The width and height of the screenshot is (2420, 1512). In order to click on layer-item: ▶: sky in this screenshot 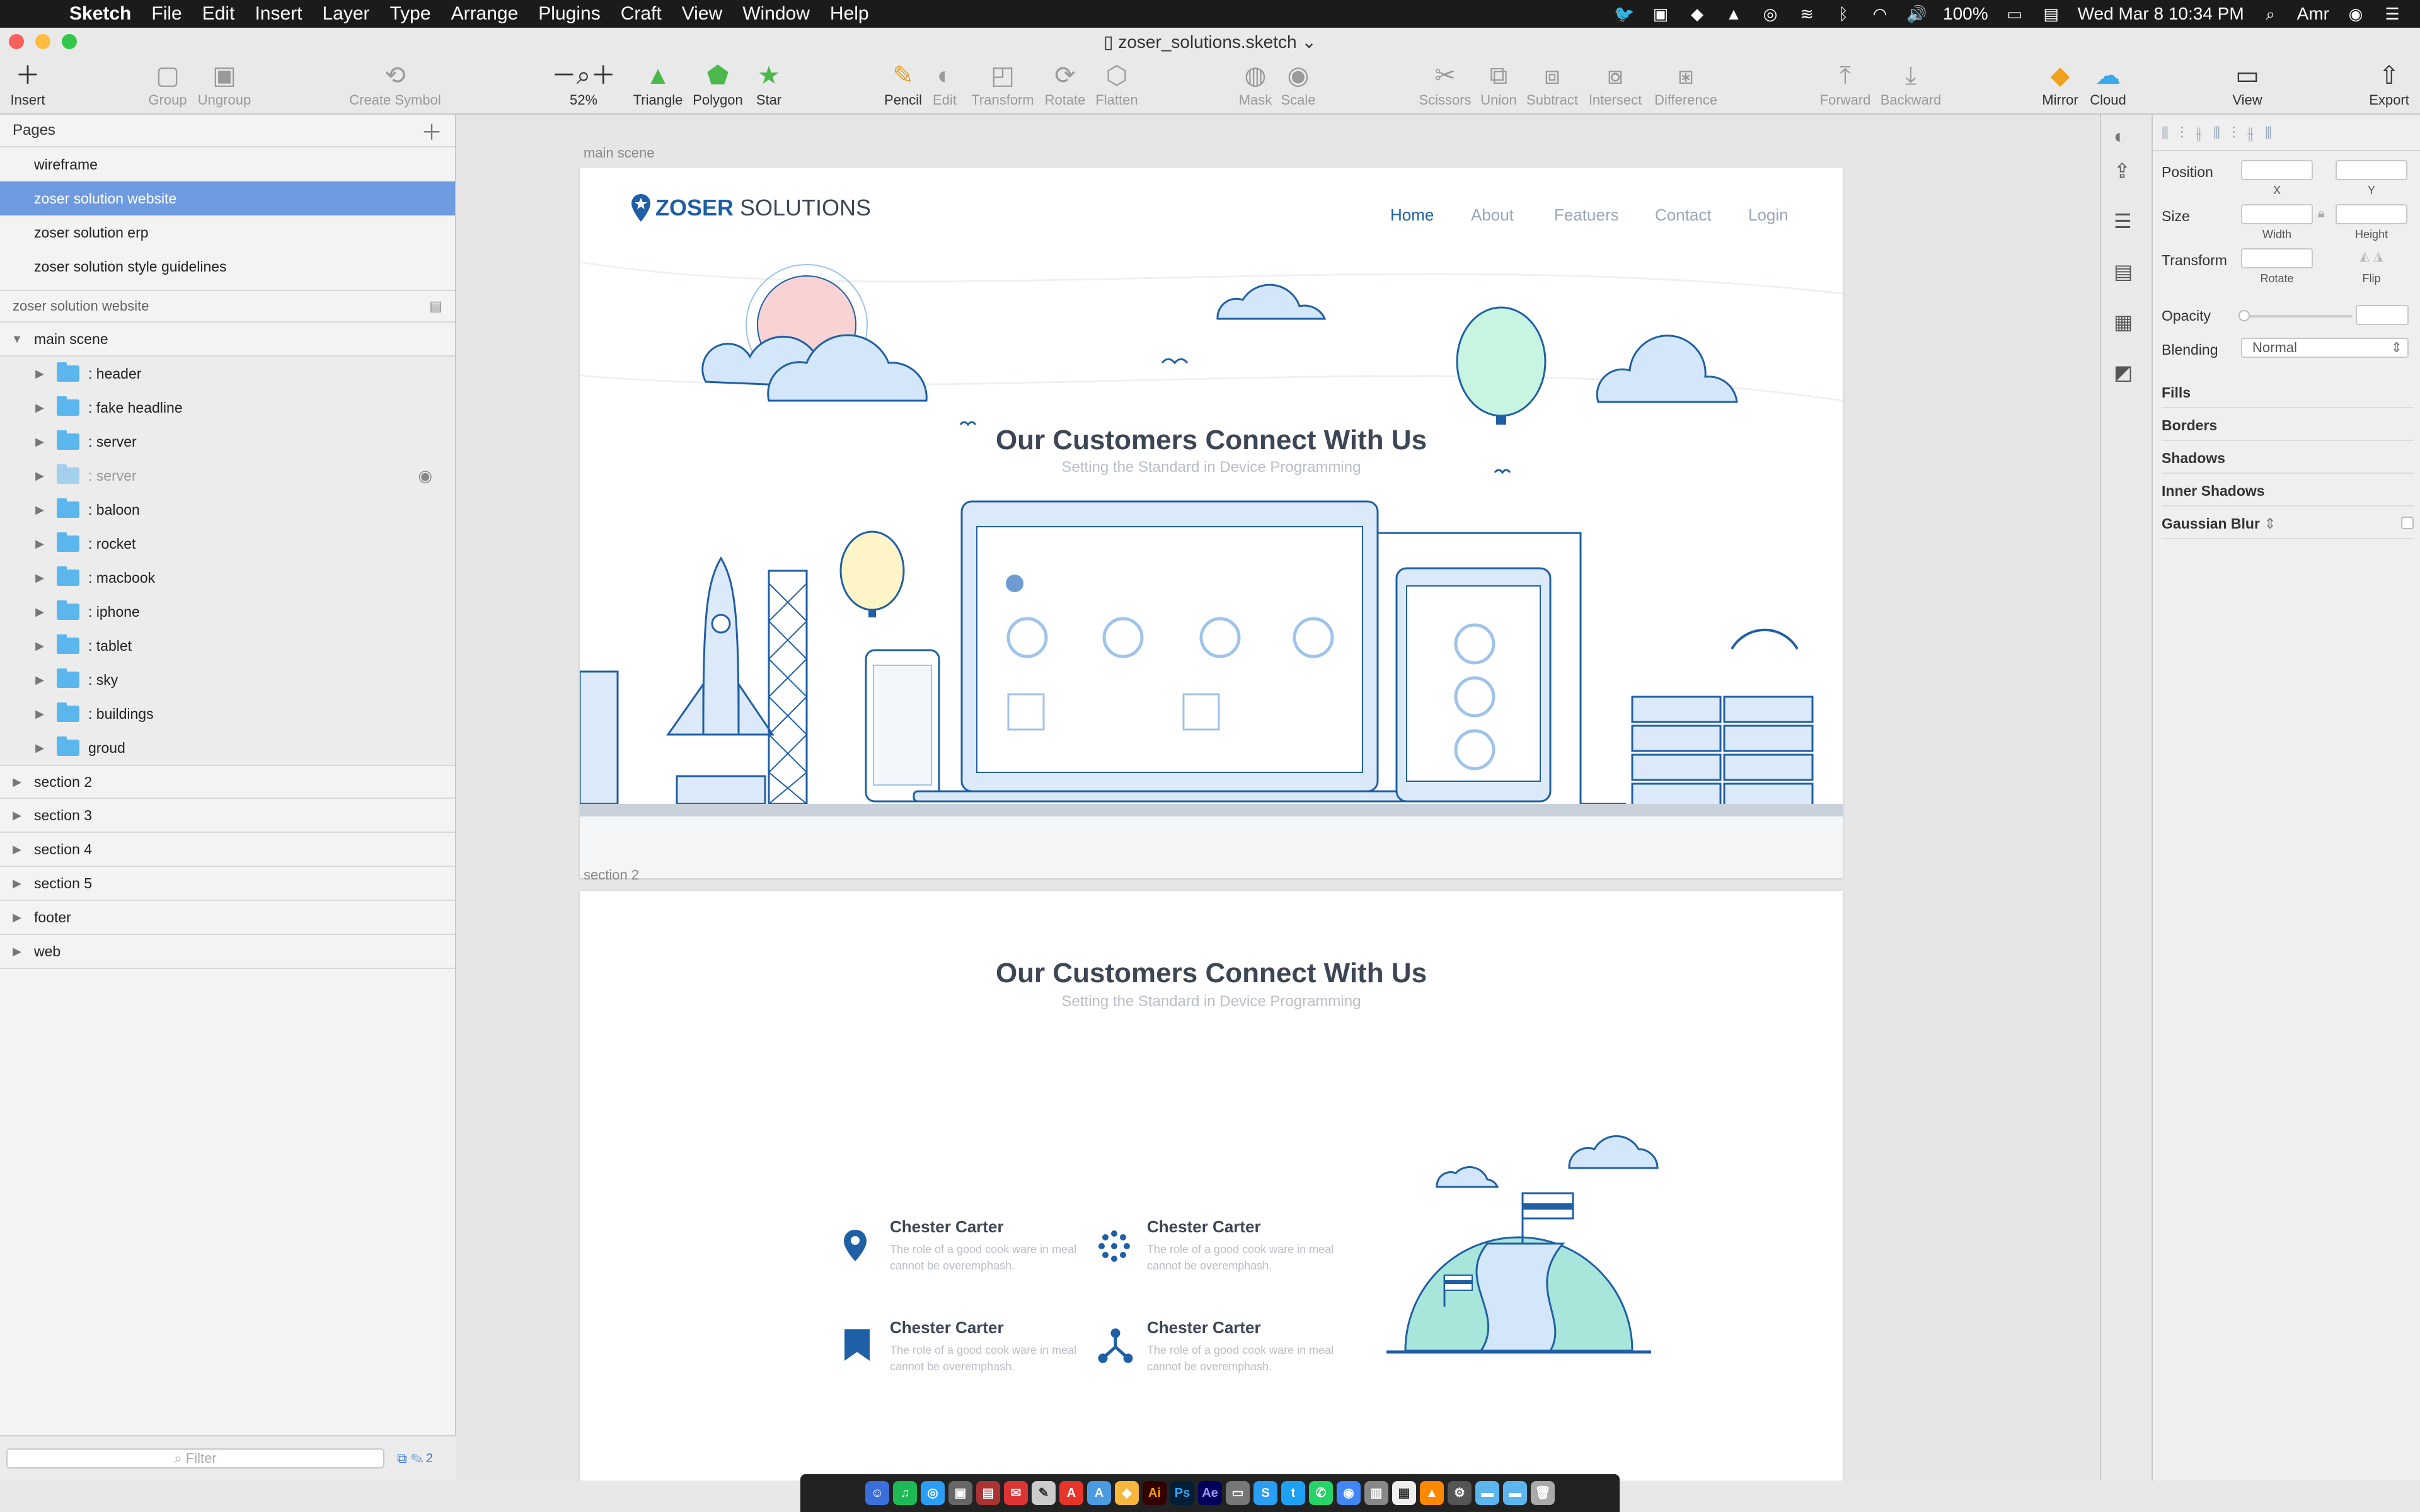, I will do `click(228, 680)`.